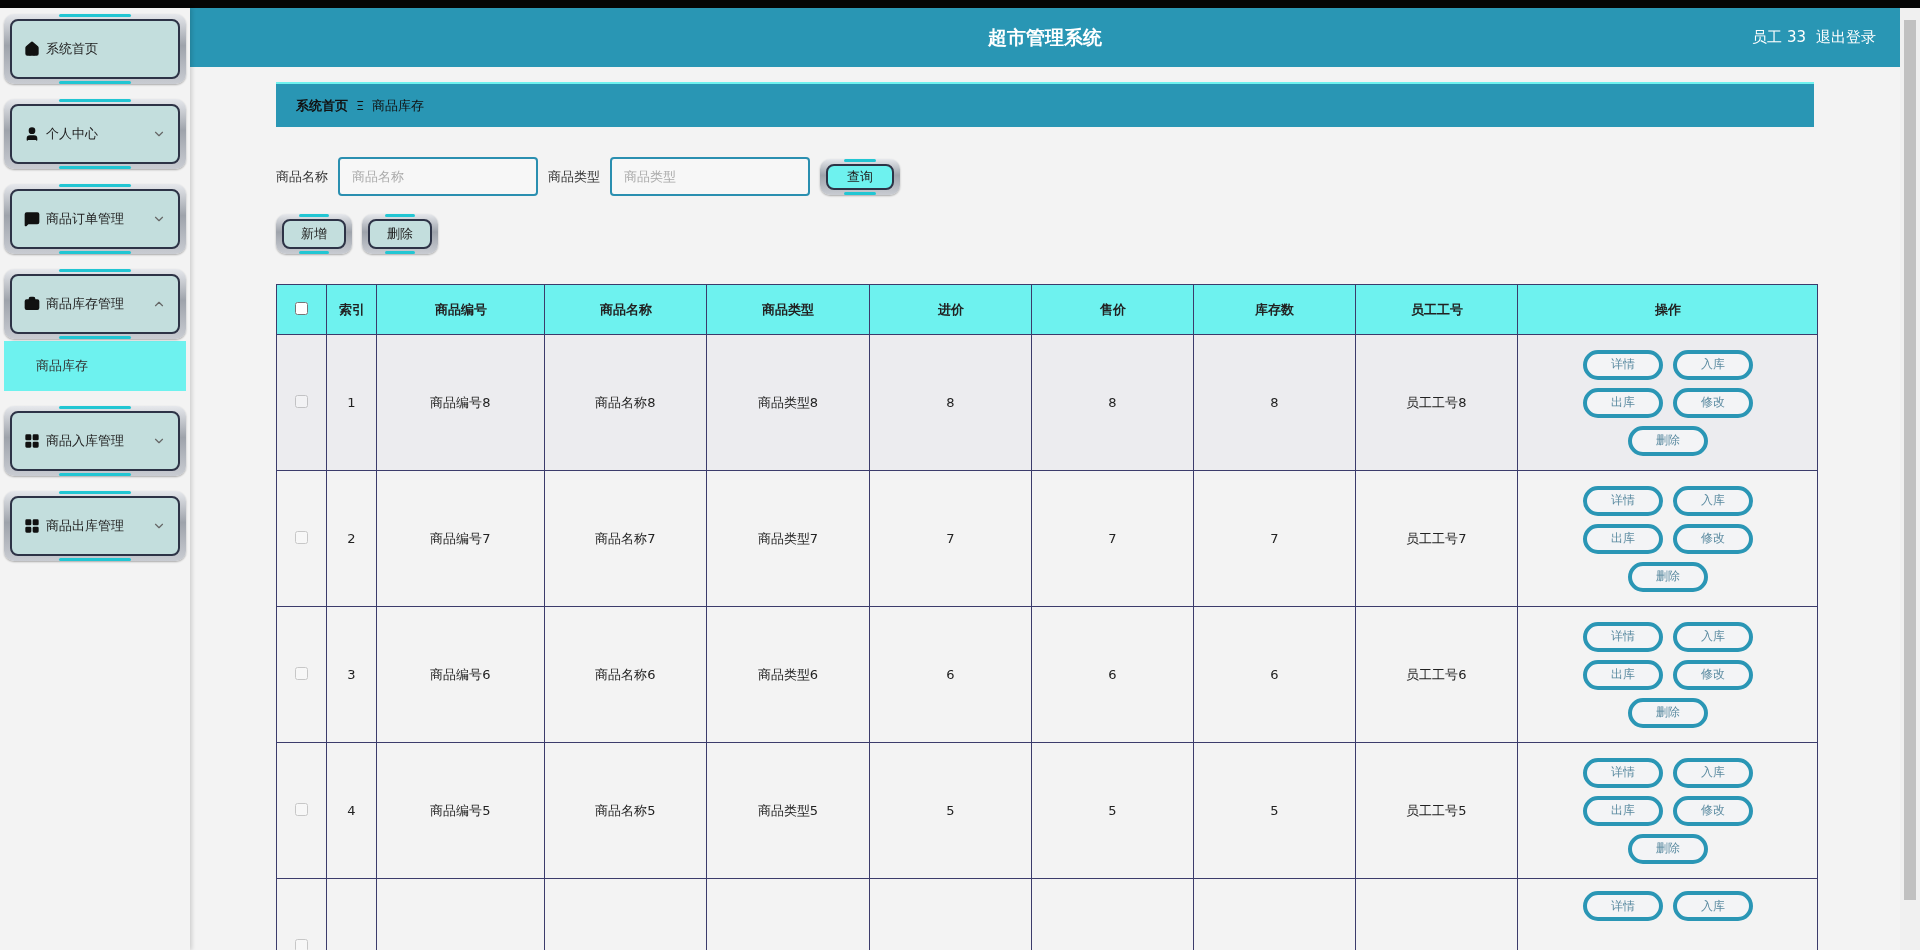 The width and height of the screenshot is (1920, 950). I want to click on column-header: 商品编号, so click(460, 309).